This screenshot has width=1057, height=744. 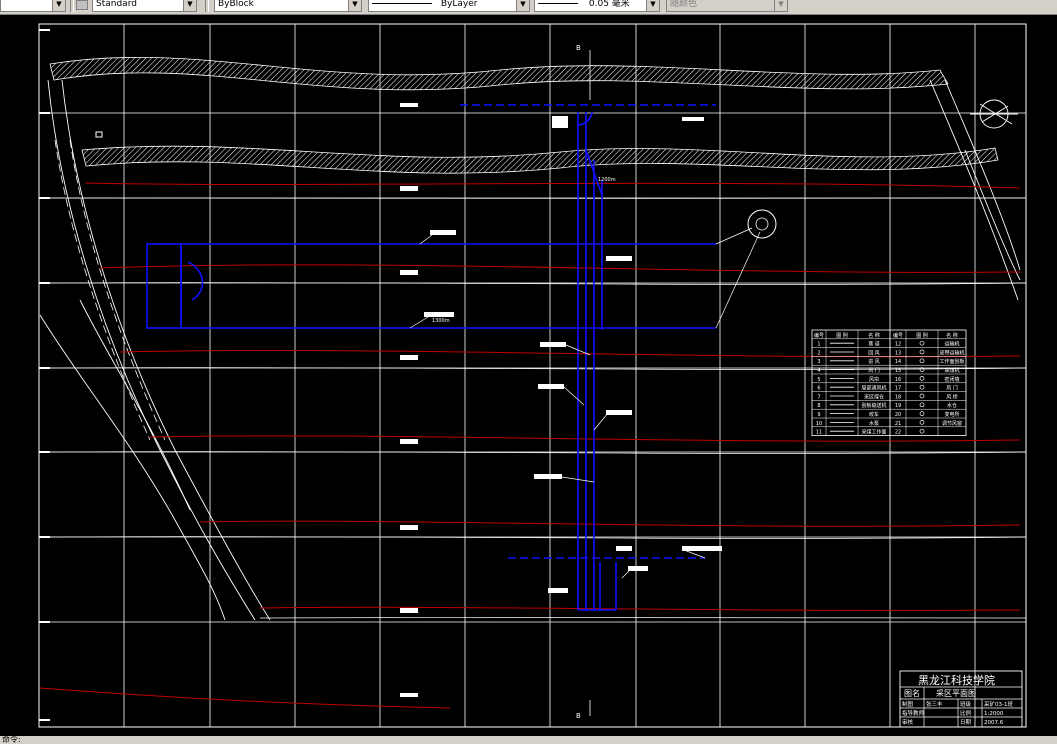 I want to click on command-line: 命令:, so click(x=11, y=739).